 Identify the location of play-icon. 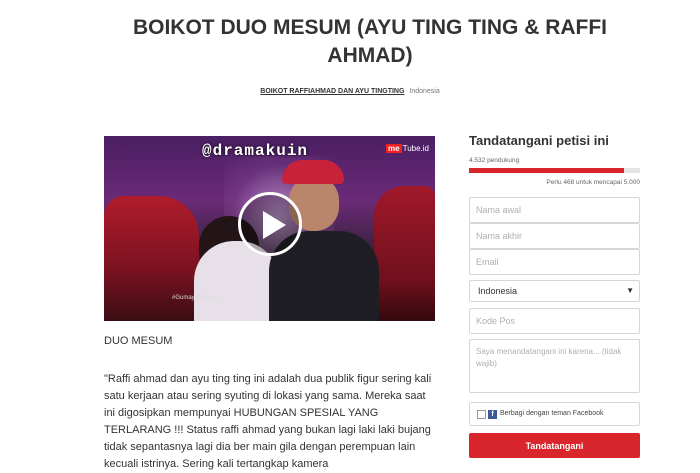
(274, 225).